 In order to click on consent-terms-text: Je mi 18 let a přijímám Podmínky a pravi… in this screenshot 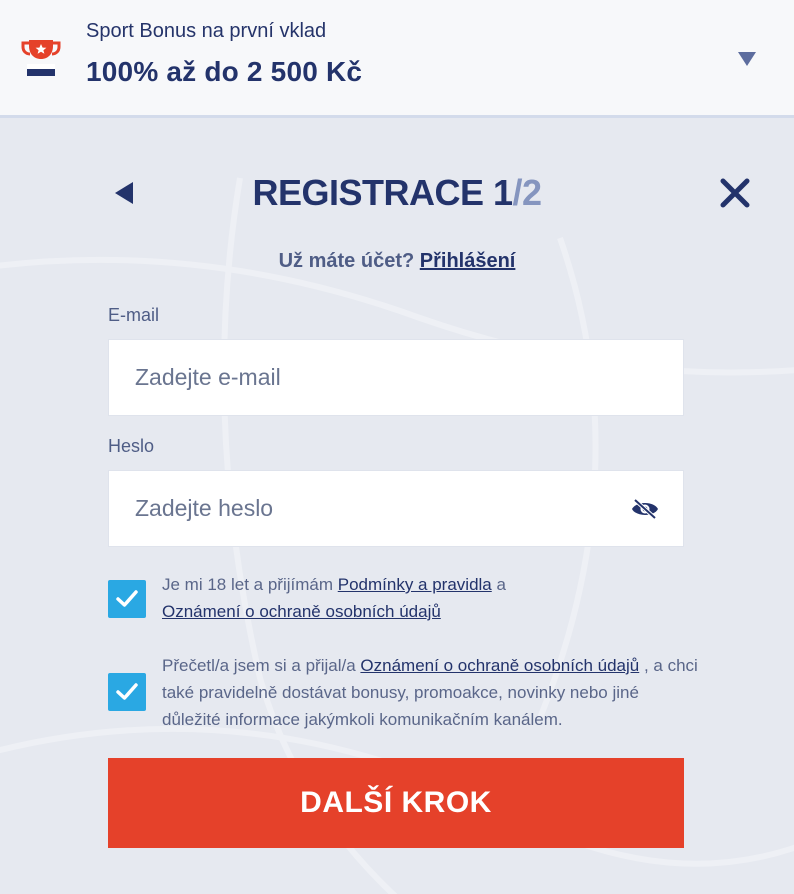, I will do `click(432, 598)`.